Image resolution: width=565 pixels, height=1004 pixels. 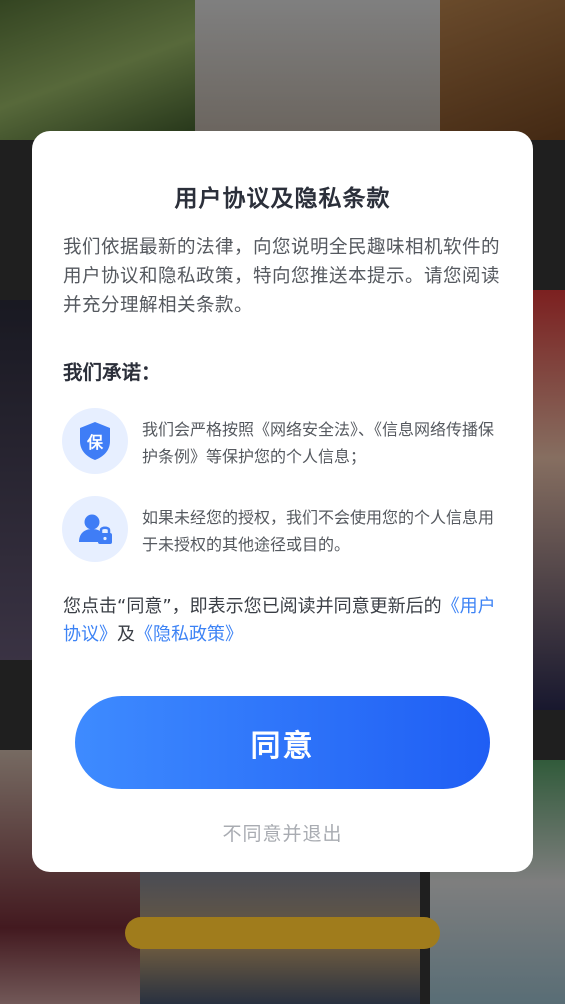 I want to click on shield-icon: 保, so click(x=95, y=441).